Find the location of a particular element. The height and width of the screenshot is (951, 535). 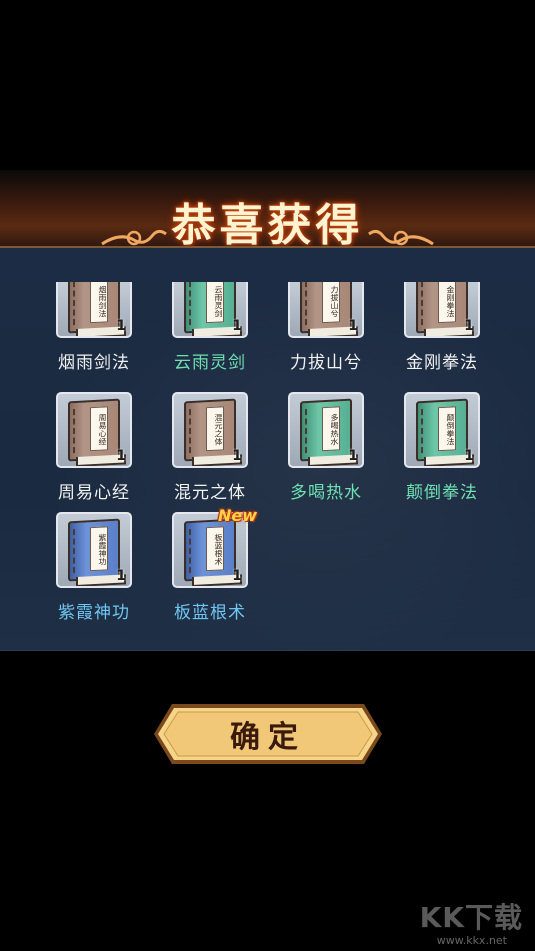

reward-item: 多喝热水 1 多喝热水 is located at coordinates (326, 447).